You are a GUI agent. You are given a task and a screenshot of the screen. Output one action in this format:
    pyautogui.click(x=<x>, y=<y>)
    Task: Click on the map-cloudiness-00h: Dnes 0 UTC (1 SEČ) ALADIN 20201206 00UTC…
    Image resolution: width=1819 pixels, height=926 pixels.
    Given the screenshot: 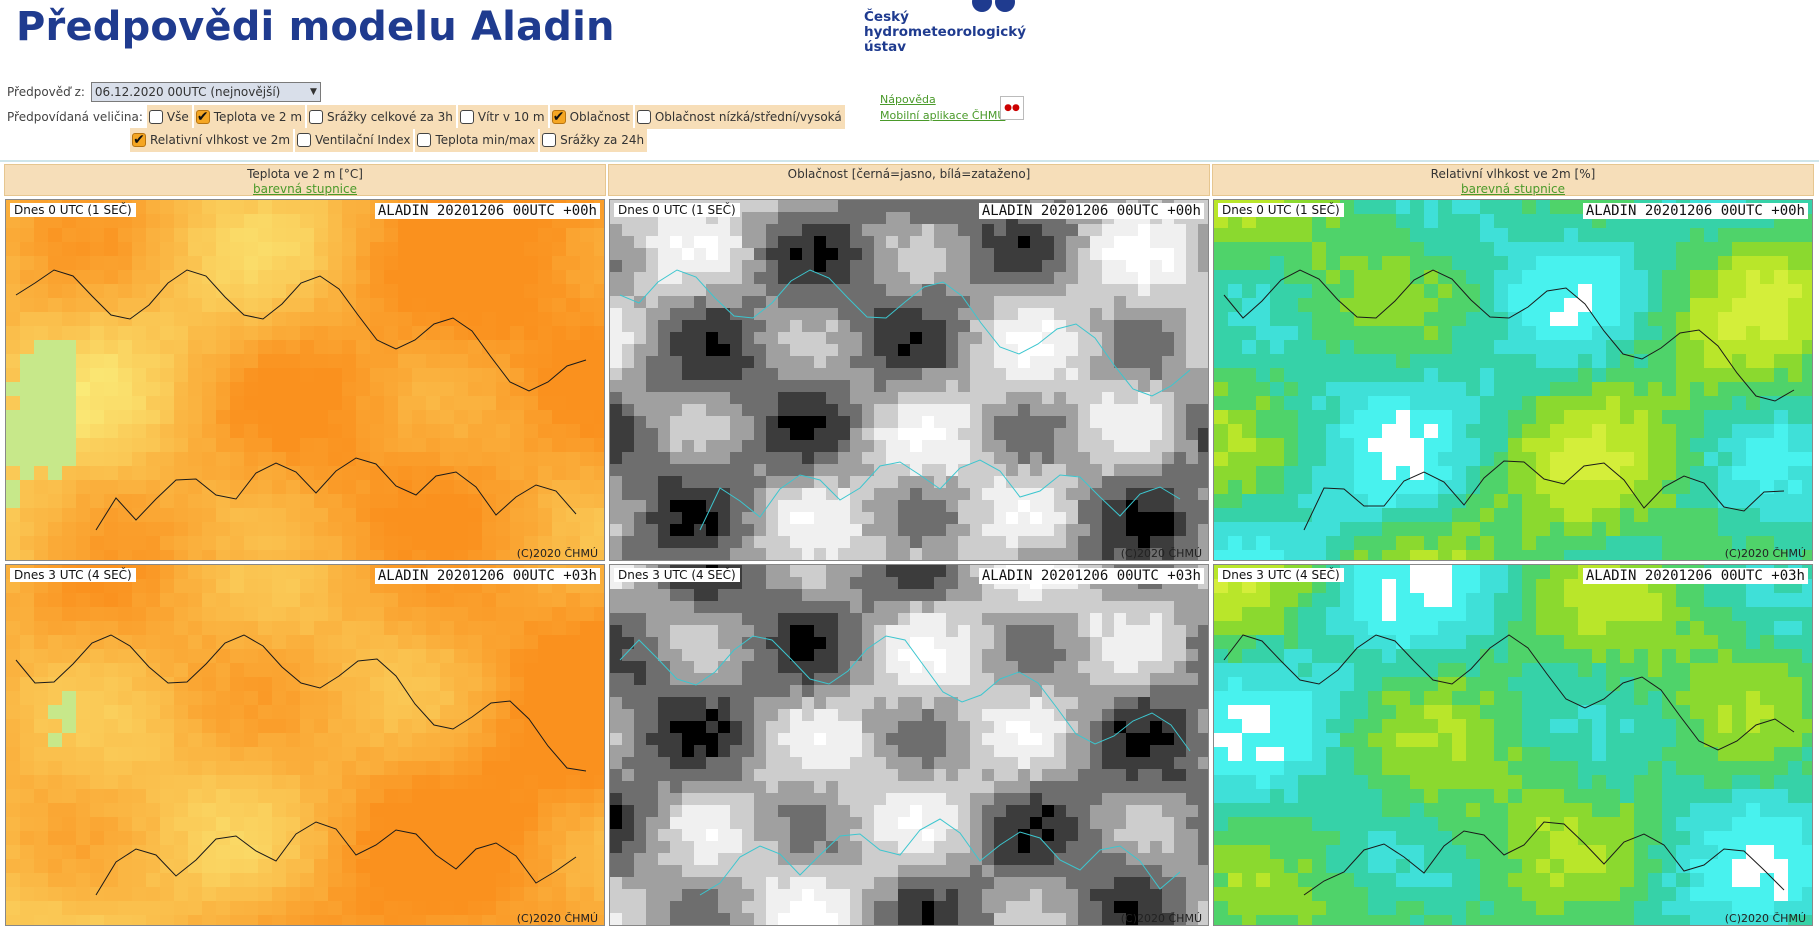 What is the action you would take?
    pyautogui.click(x=909, y=380)
    